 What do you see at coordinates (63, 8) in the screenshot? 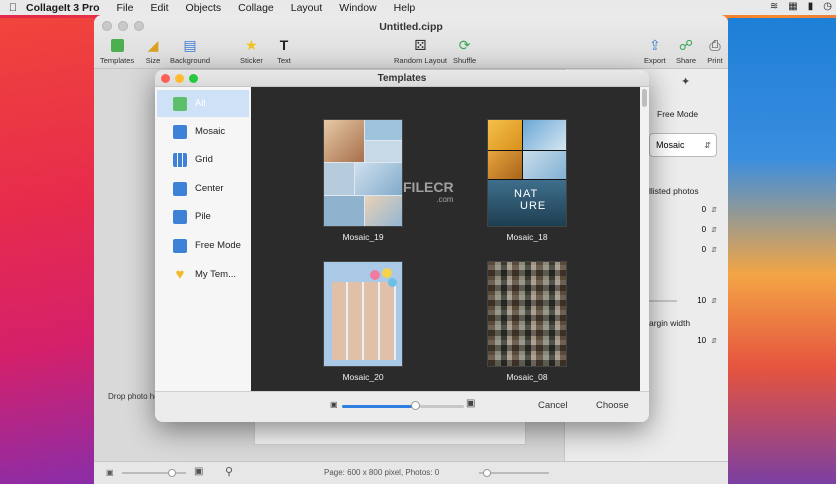
I see `app-menu: CollageIt 3 Pro` at bounding box center [63, 8].